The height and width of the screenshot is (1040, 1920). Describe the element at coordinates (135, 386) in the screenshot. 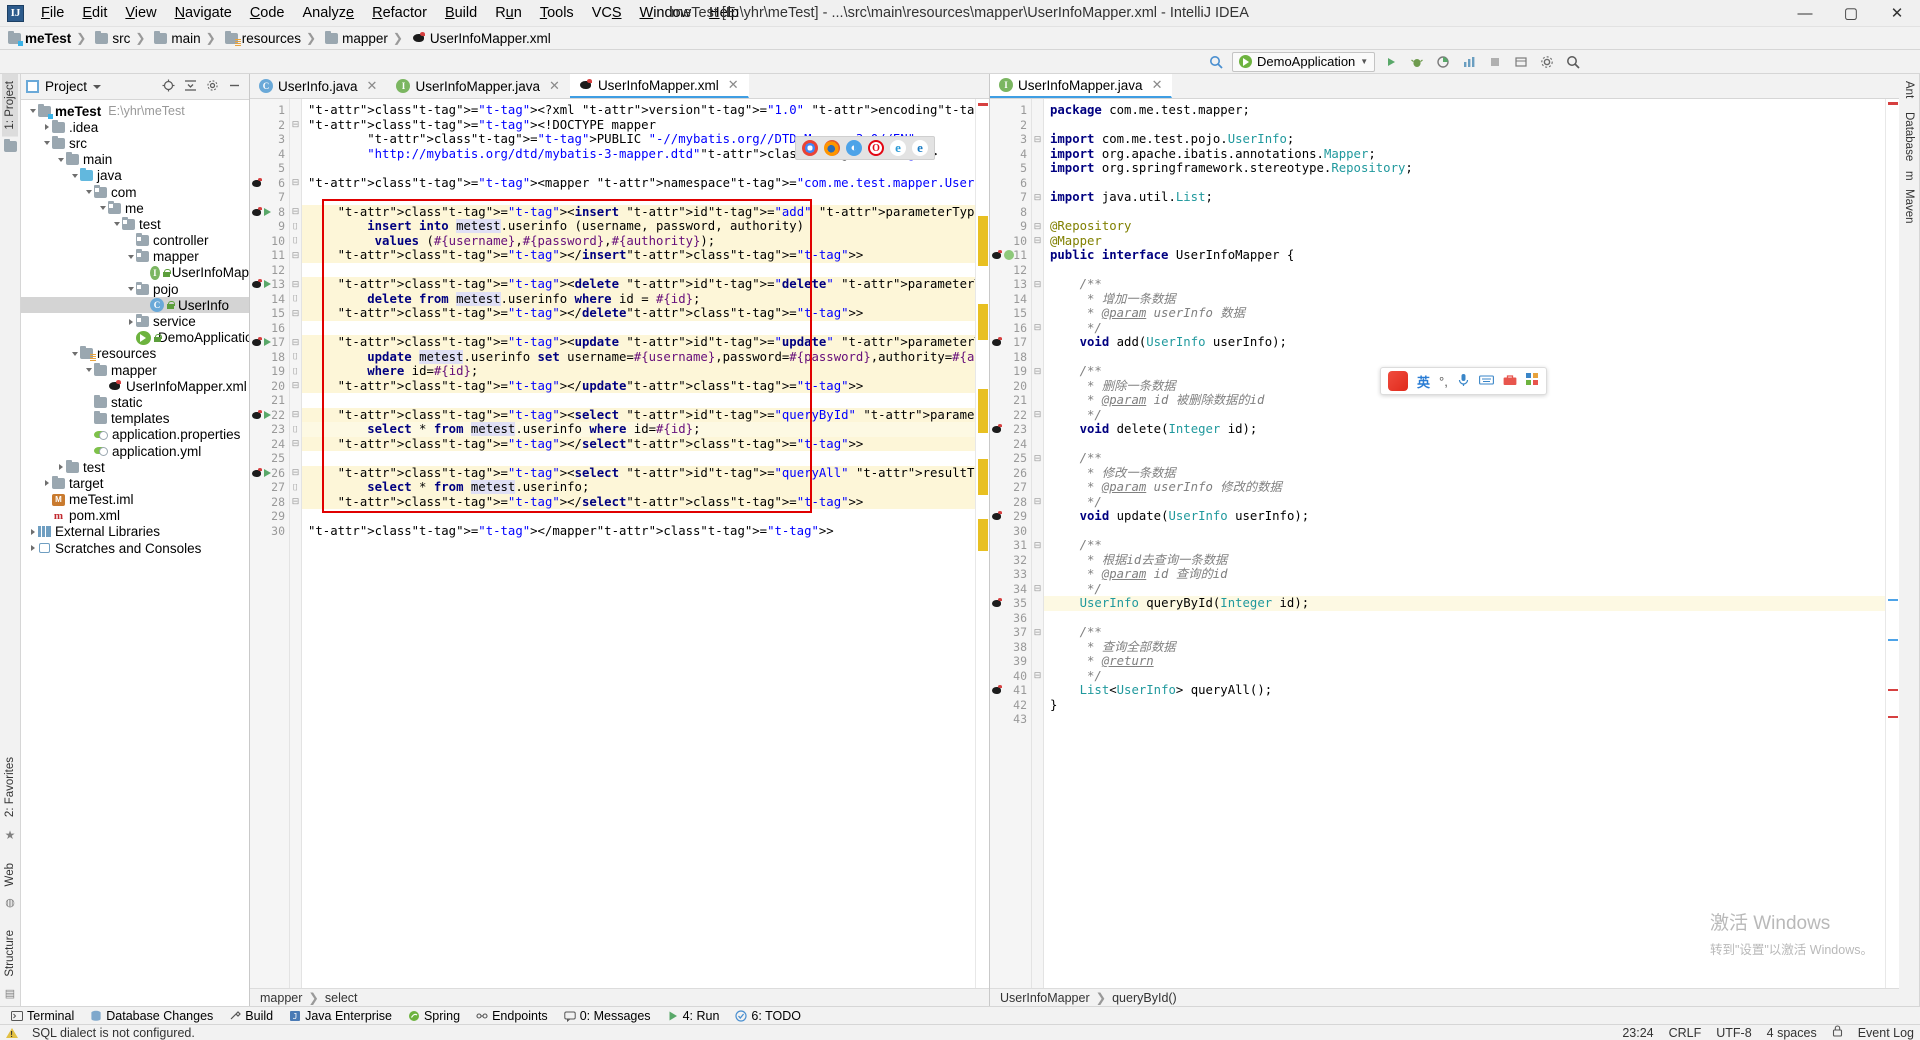

I see `tree-item-userinfomapper-xml: UserInfoMapper.xml` at that location.